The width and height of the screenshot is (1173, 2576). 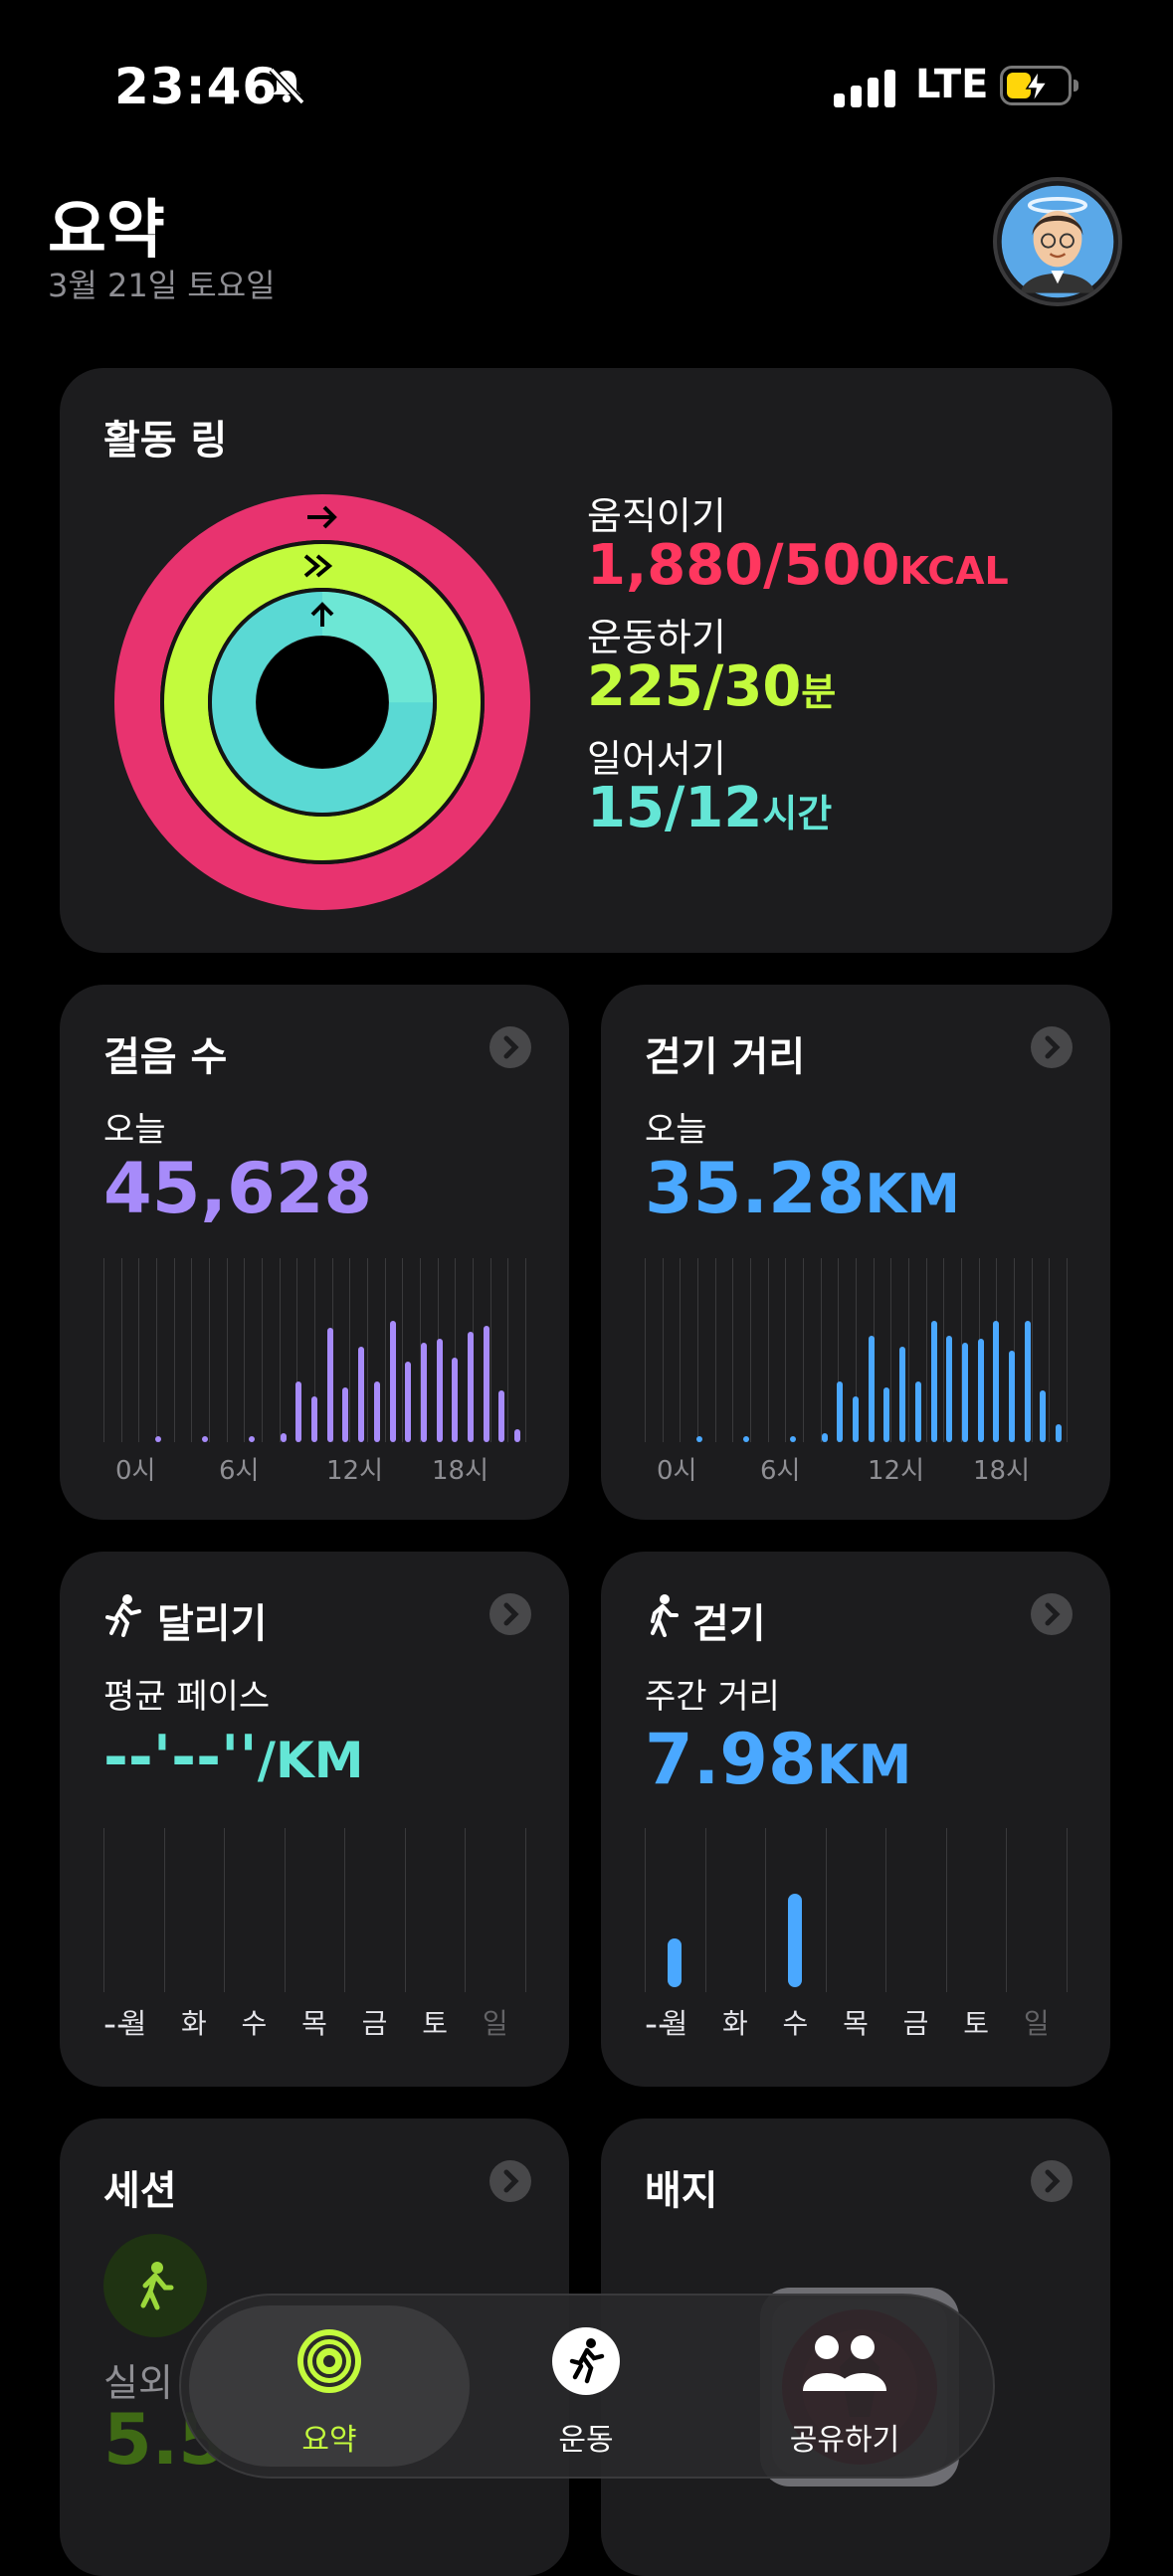 What do you see at coordinates (1057, 241) in the screenshot?
I see `profile-avatar` at bounding box center [1057, 241].